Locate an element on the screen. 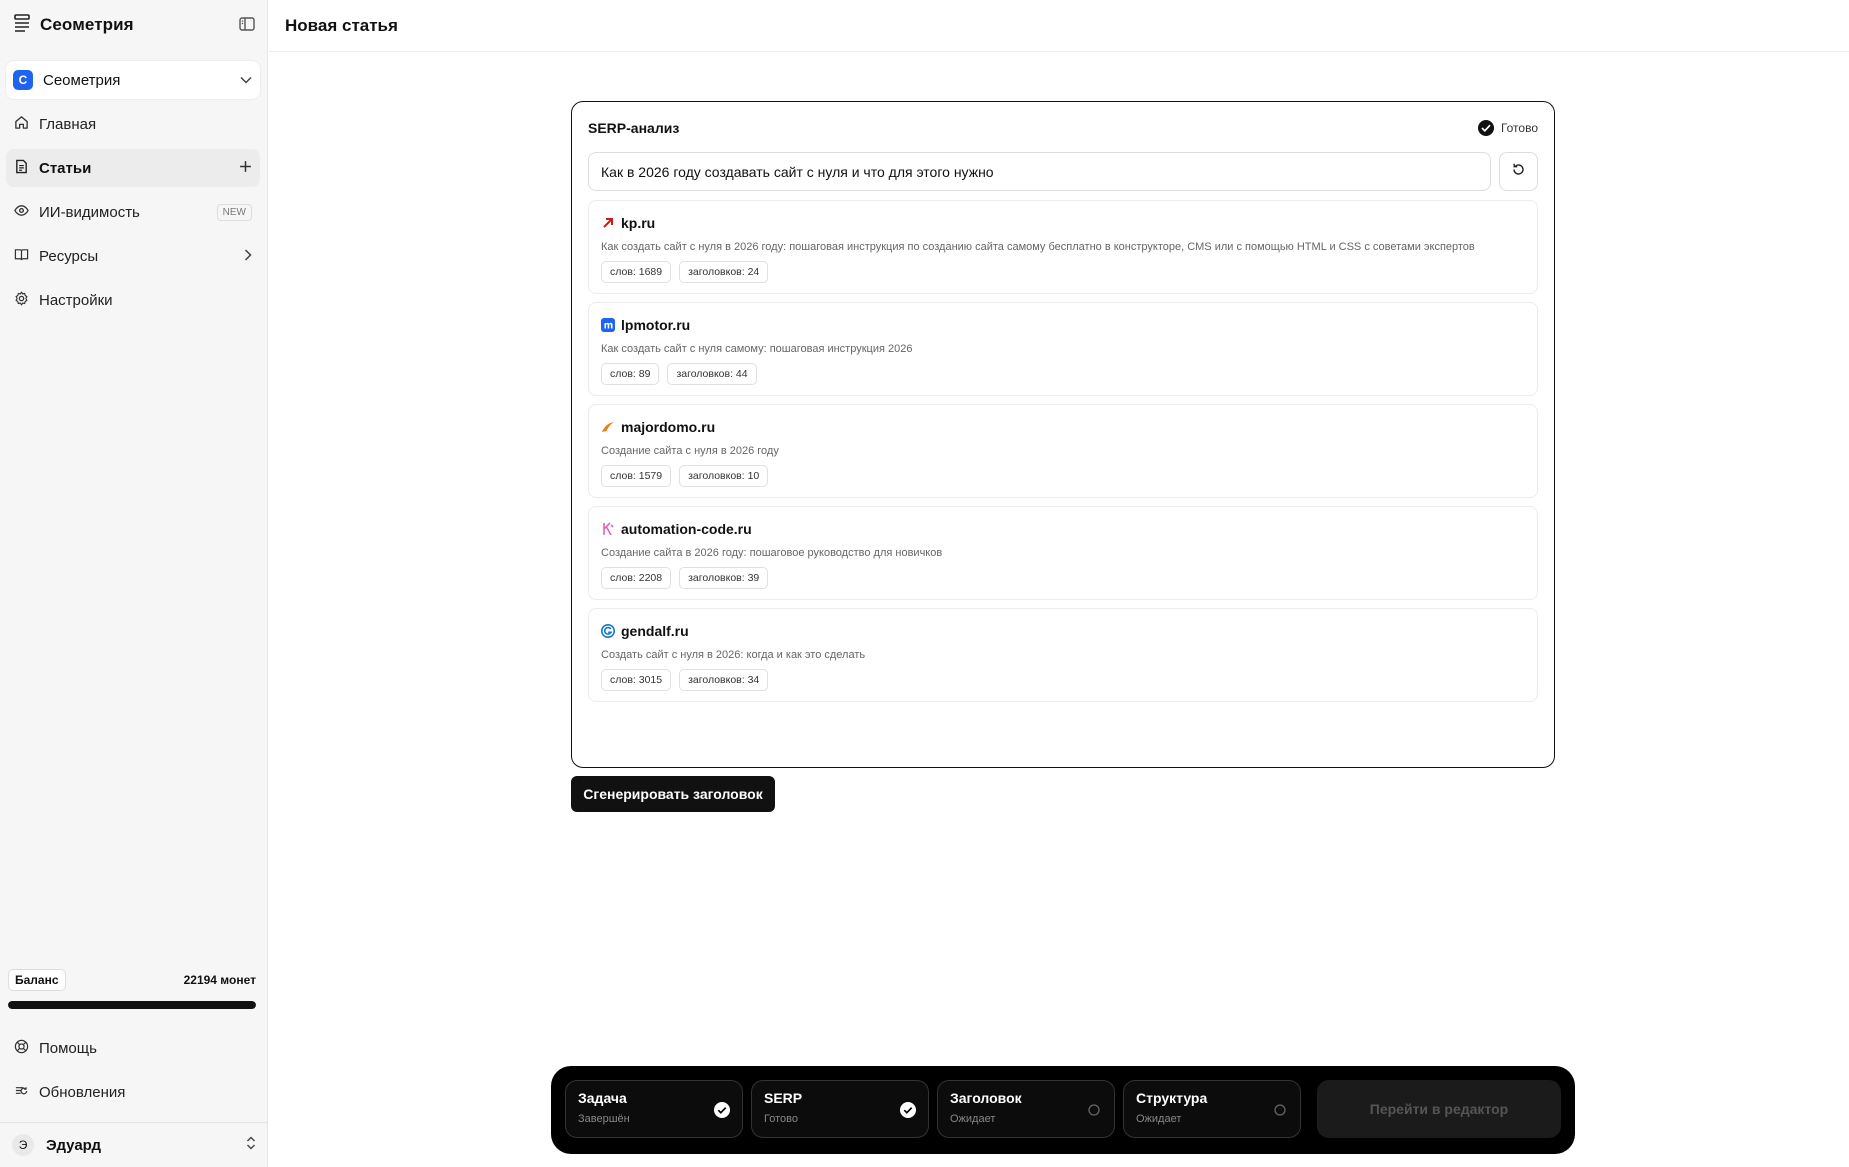  chevron-right-icon is located at coordinates (248, 256).